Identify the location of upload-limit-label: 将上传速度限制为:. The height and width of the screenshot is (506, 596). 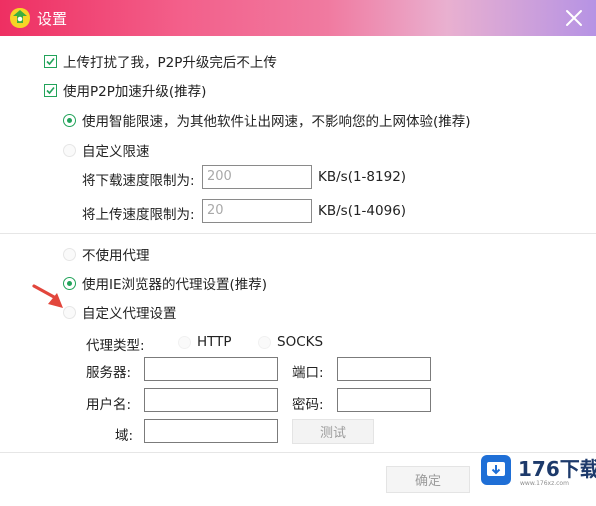
(138, 215).